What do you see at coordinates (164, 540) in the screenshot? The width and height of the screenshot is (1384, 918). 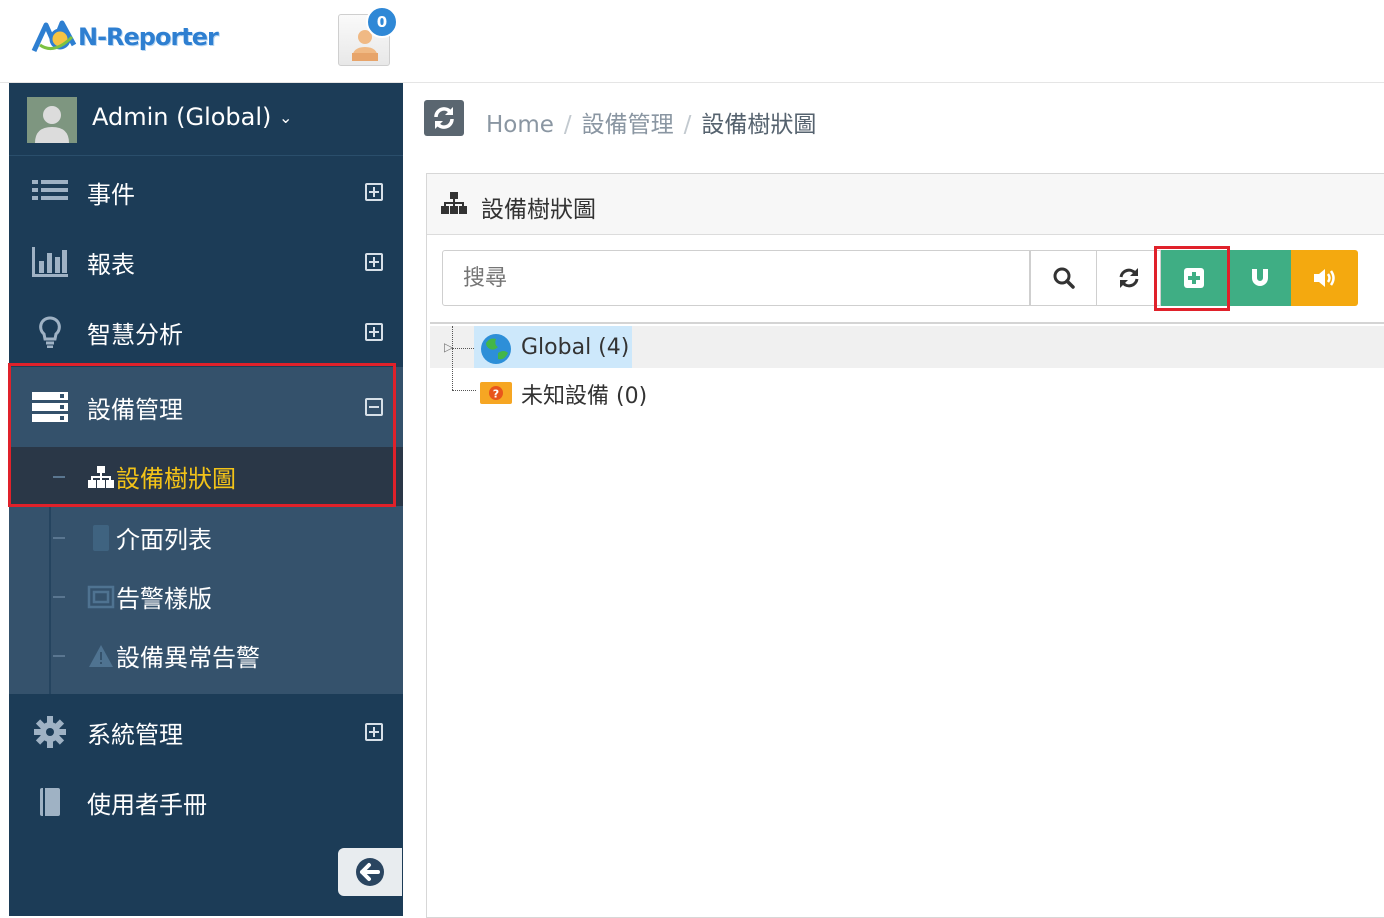 I see `sidebar-subitem-label: 介面列表` at bounding box center [164, 540].